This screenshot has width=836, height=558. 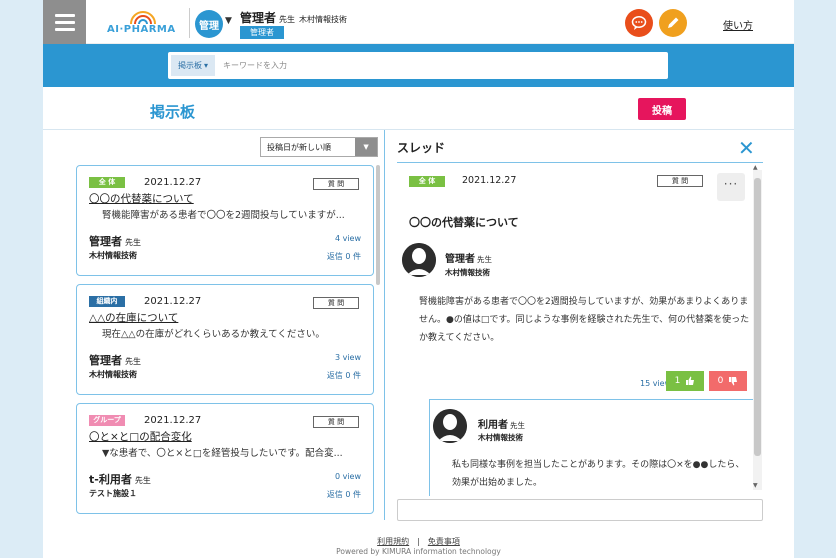 I want to click on thread-subject: 〇〇の代替薬について, so click(x=464, y=222).